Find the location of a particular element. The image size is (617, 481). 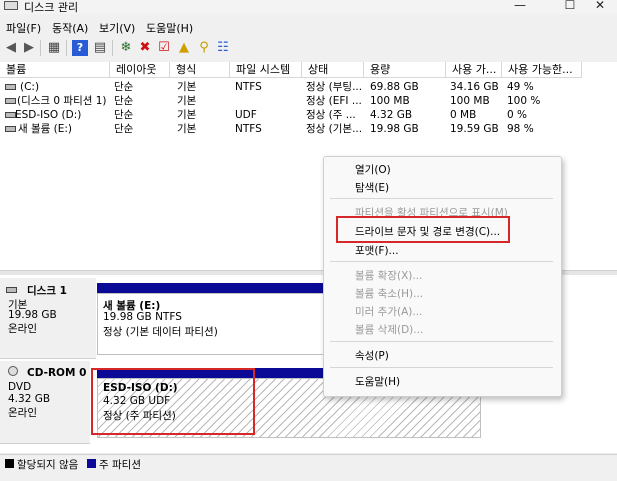

table-cell-percent-free: 98 % is located at coordinates (520, 129).